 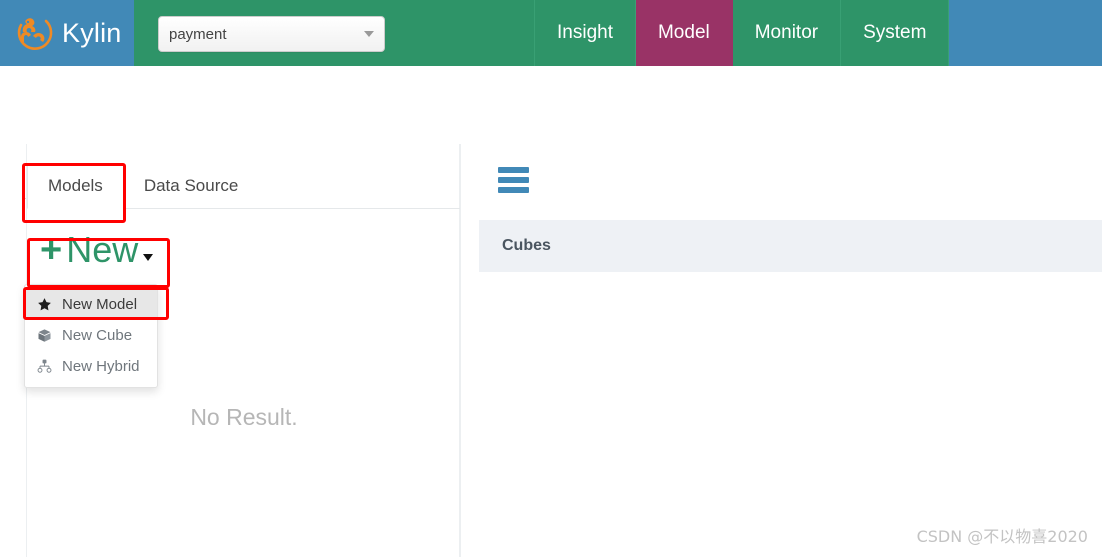 What do you see at coordinates (198, 34) in the screenshot?
I see `project-select-value: payment` at bounding box center [198, 34].